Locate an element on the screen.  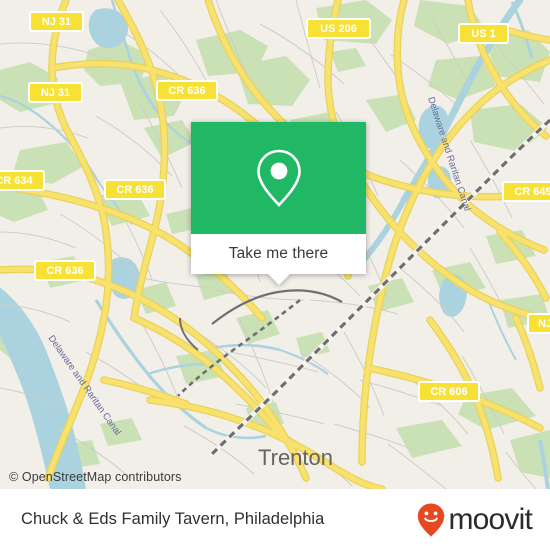
road-shield: CR 634 is located at coordinates (22, 180).